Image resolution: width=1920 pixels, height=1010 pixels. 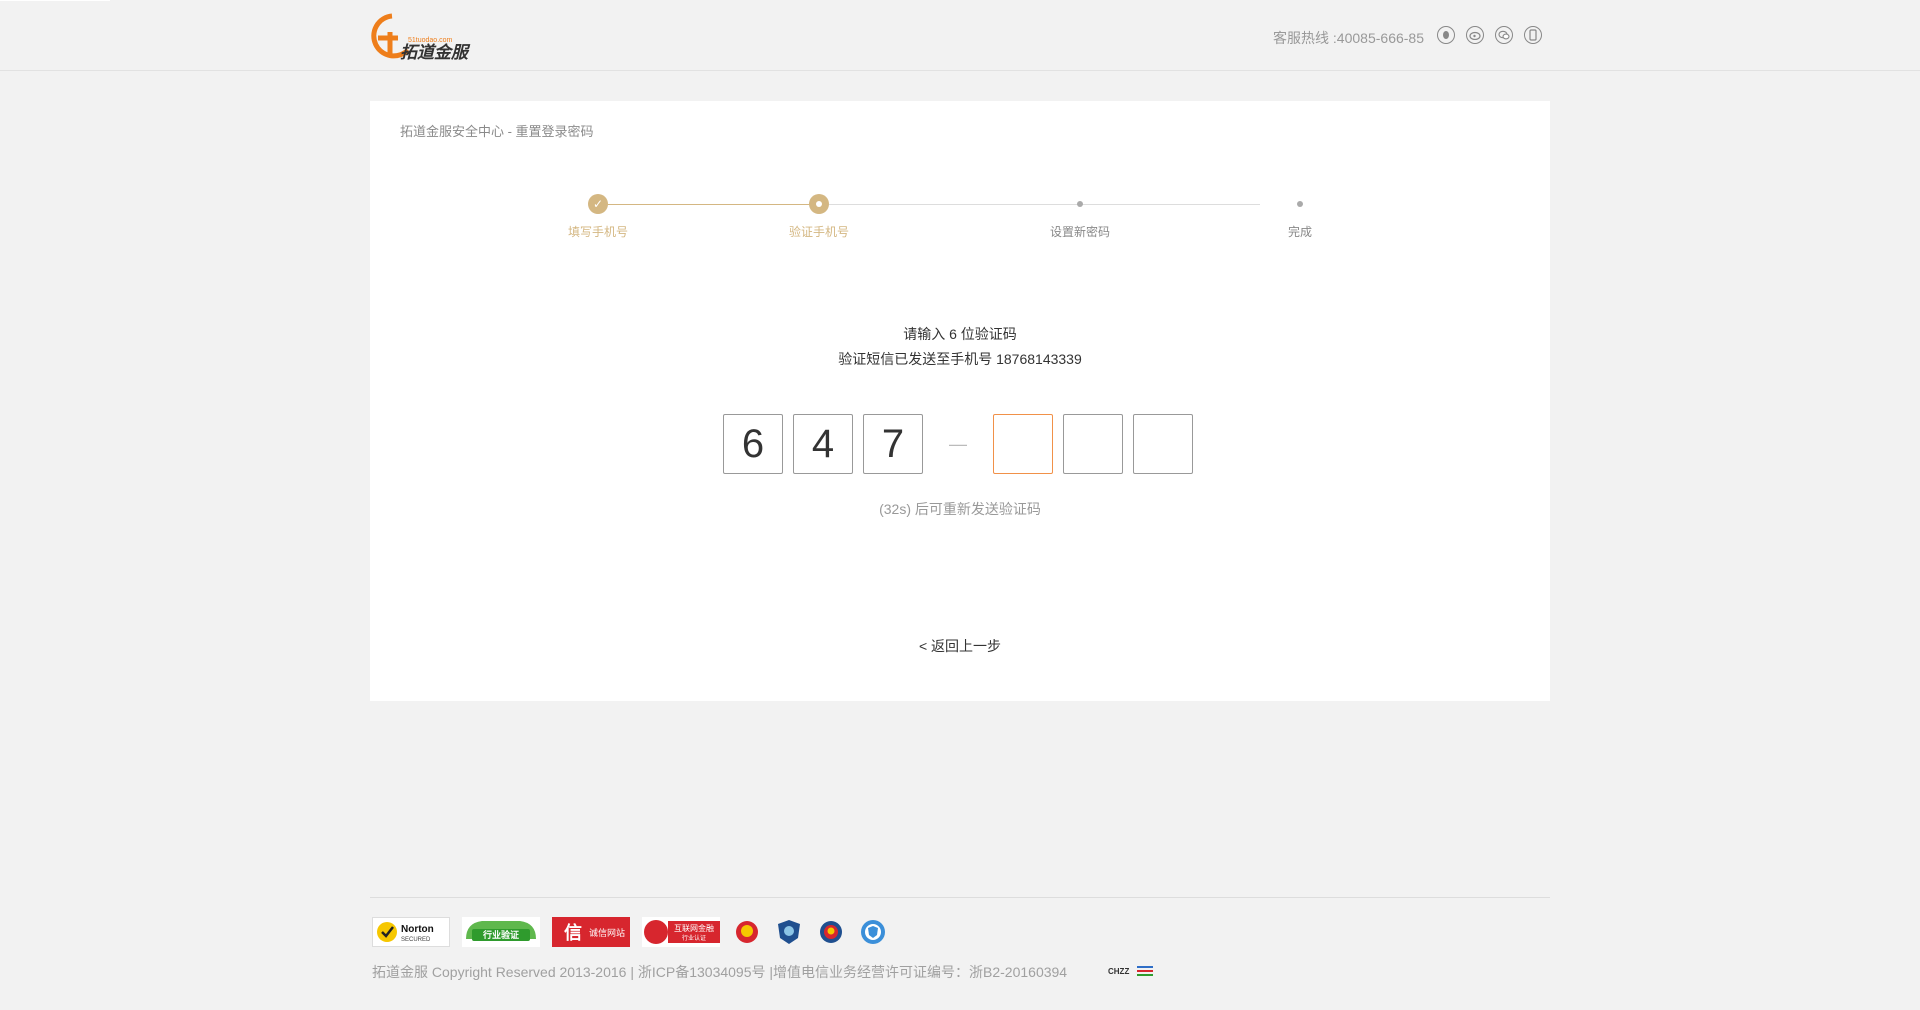 I want to click on trust-badges: Norton SECURED 行业验证 信 诚信网站 互联网金融 行业认证, so click(x=630, y=932).